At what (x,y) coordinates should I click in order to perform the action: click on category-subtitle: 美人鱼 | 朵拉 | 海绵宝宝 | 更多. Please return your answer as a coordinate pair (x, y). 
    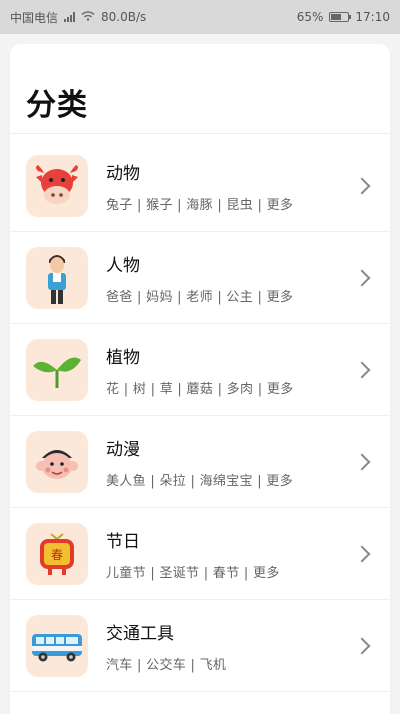
    Looking at the image, I should click on (199, 481).